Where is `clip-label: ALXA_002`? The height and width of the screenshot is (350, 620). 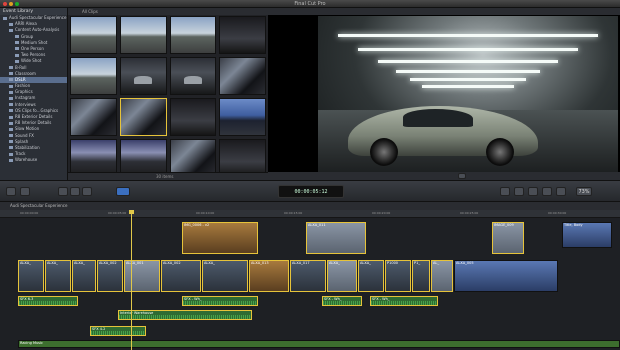 clip-label: ALXA_002 is located at coordinates (172, 263).